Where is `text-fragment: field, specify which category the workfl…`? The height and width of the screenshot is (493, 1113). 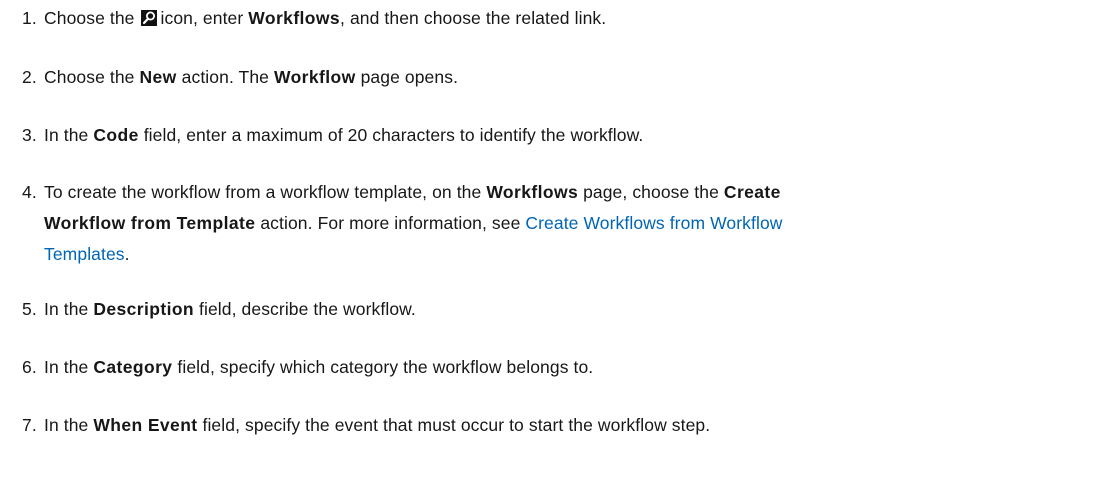
text-fragment: field, specify which category the workfl… is located at coordinates (385, 367).